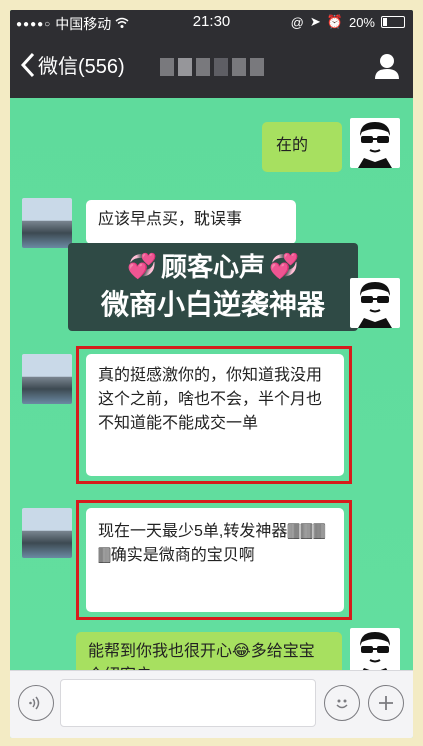  I want to click on message-bubble-incoming: 应该早点买，耽误事, so click(191, 222).